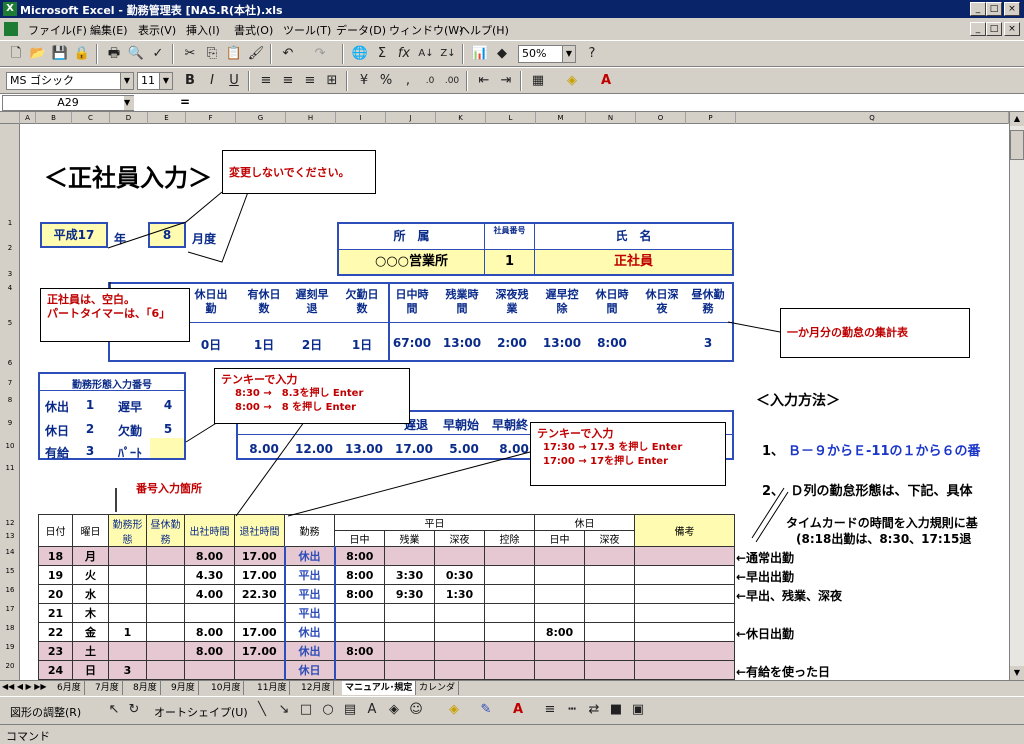 This screenshot has width=1024, height=744. Describe the element at coordinates (158, 54) in the screenshot. I see `spellcheck-icon: ✓` at that location.